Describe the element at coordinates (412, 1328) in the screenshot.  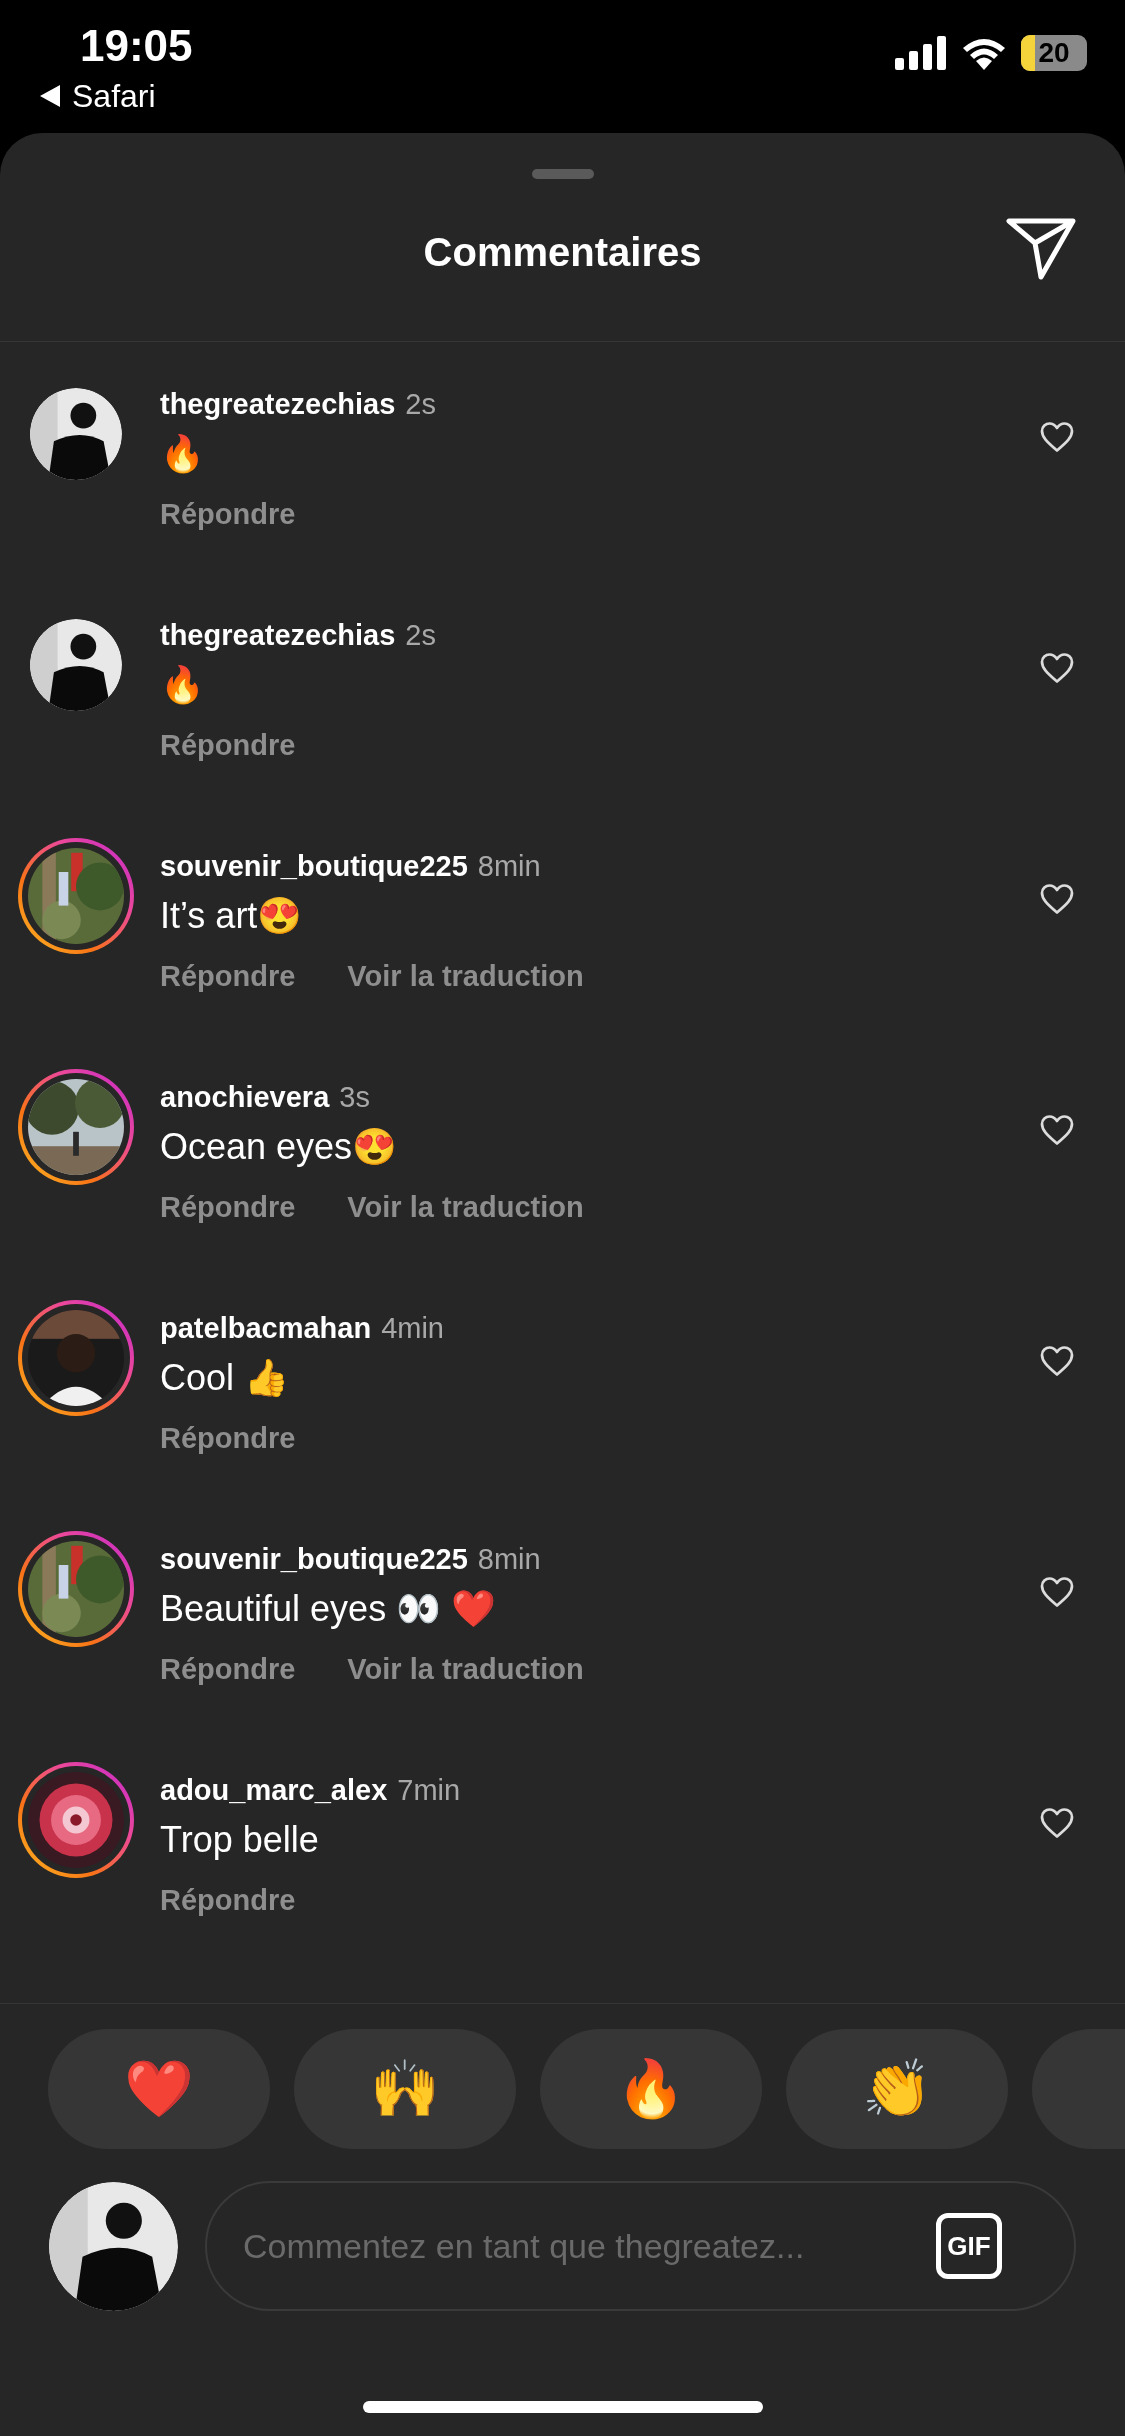
I see `comment-time: 4min` at that location.